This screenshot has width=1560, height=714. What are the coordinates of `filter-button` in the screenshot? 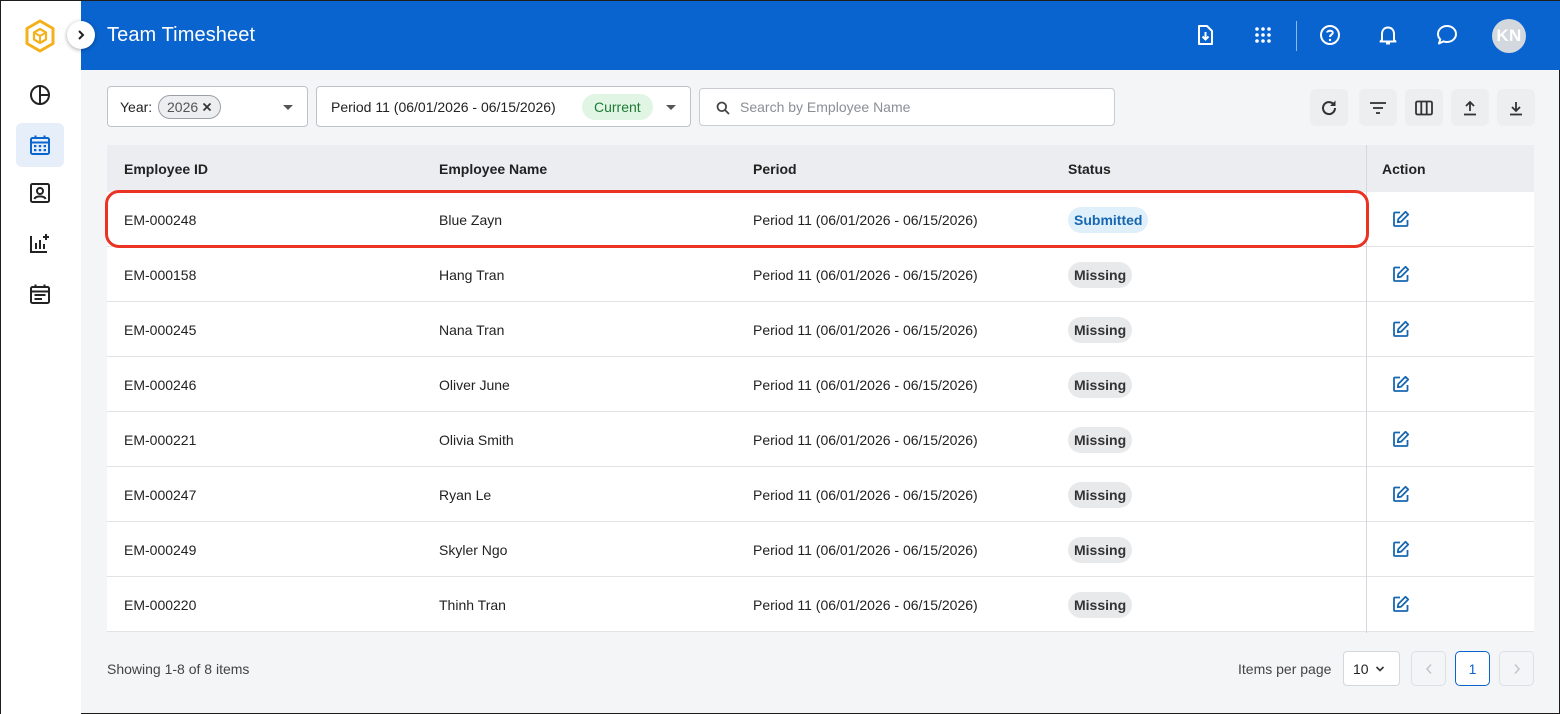 It's located at (1378, 107).